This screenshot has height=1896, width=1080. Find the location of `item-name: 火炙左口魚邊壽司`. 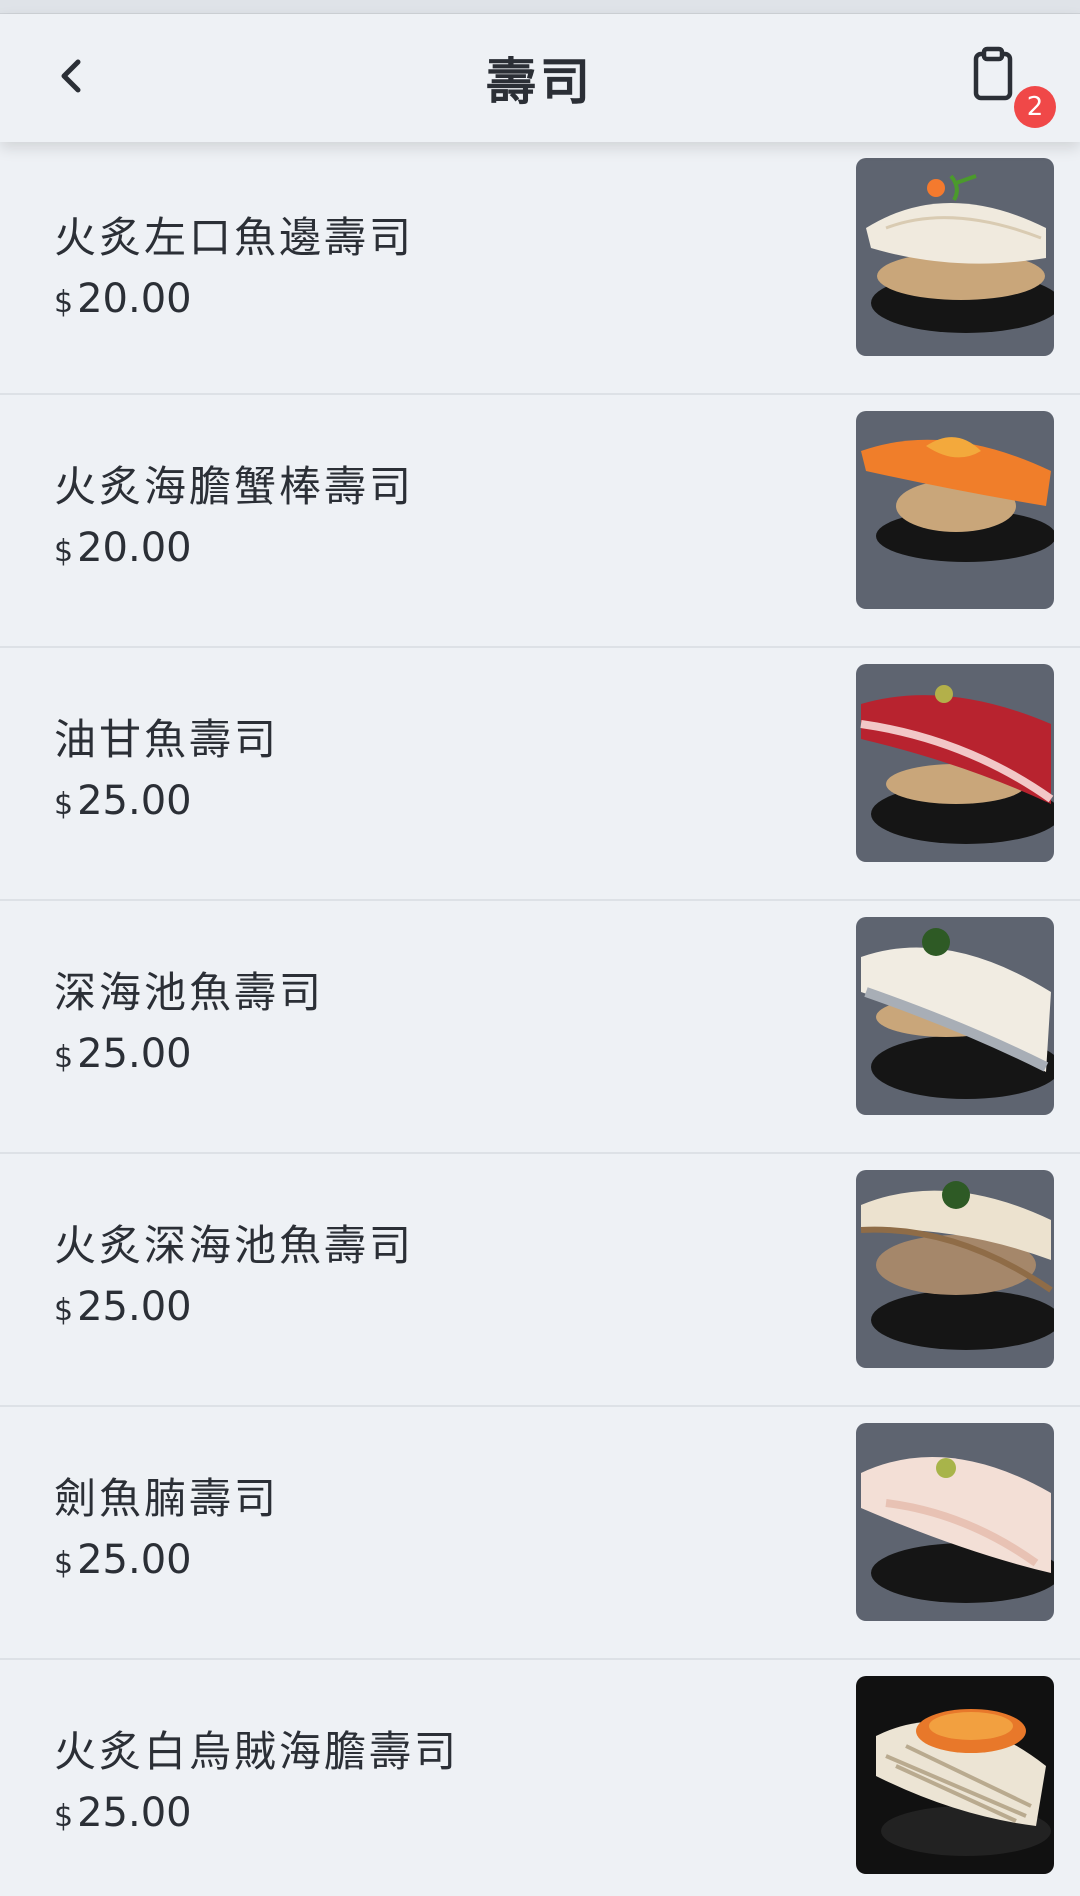

item-name: 火炙左口魚邊壽司 is located at coordinates (234, 237).